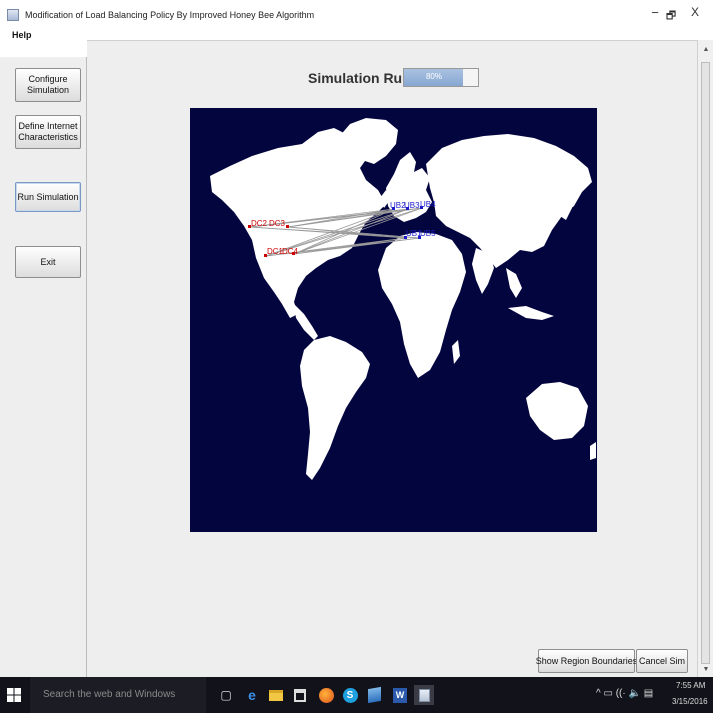 The height and width of the screenshot is (713, 713). Describe the element at coordinates (306, 322) in the screenshot. I see `central-america` at that location.